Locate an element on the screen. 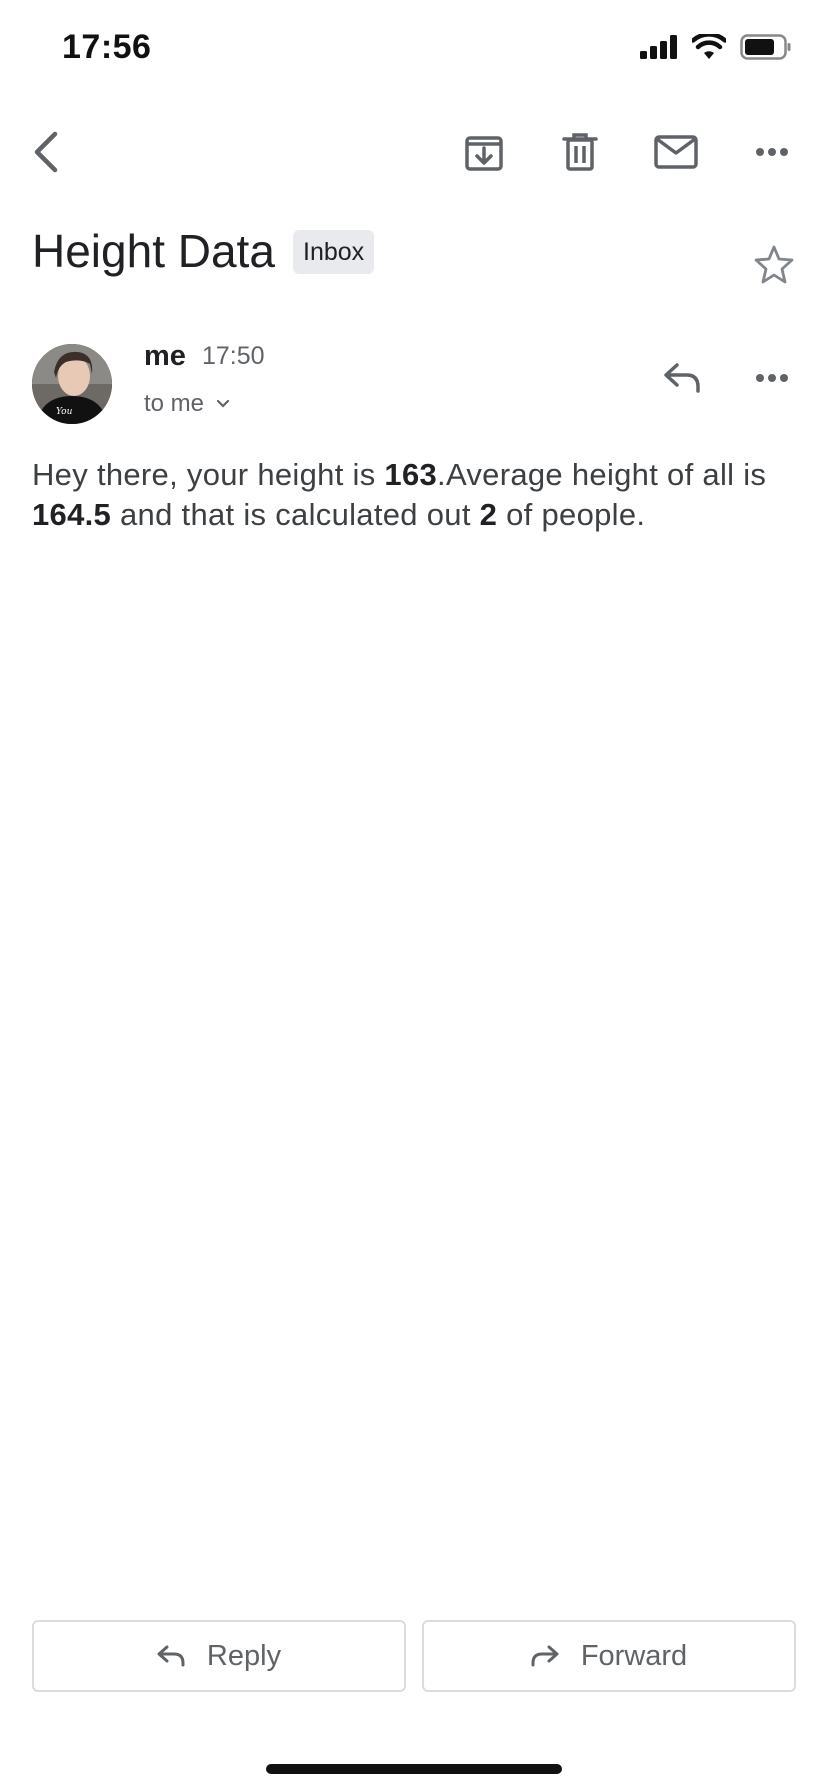  star-icon is located at coordinates (774, 264).